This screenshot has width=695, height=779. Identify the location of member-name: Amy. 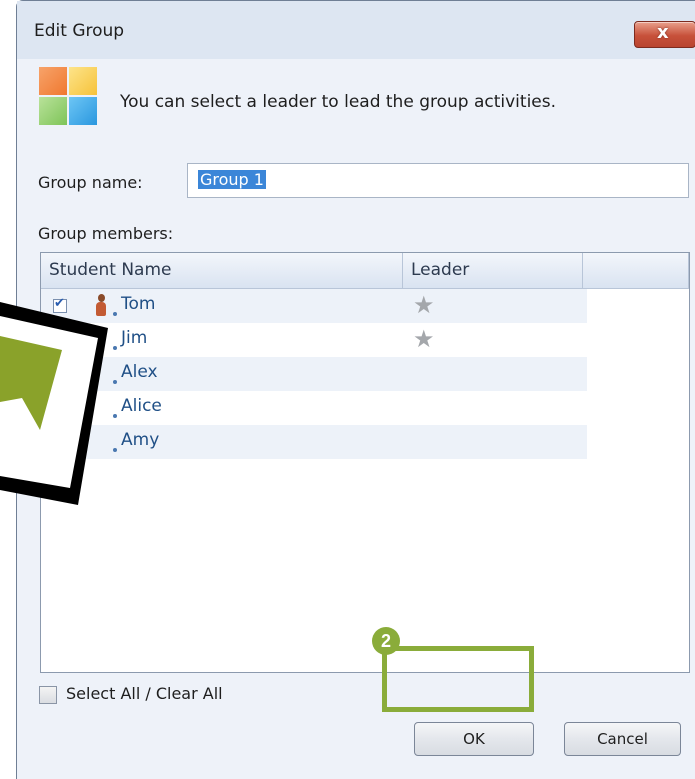
(140, 440).